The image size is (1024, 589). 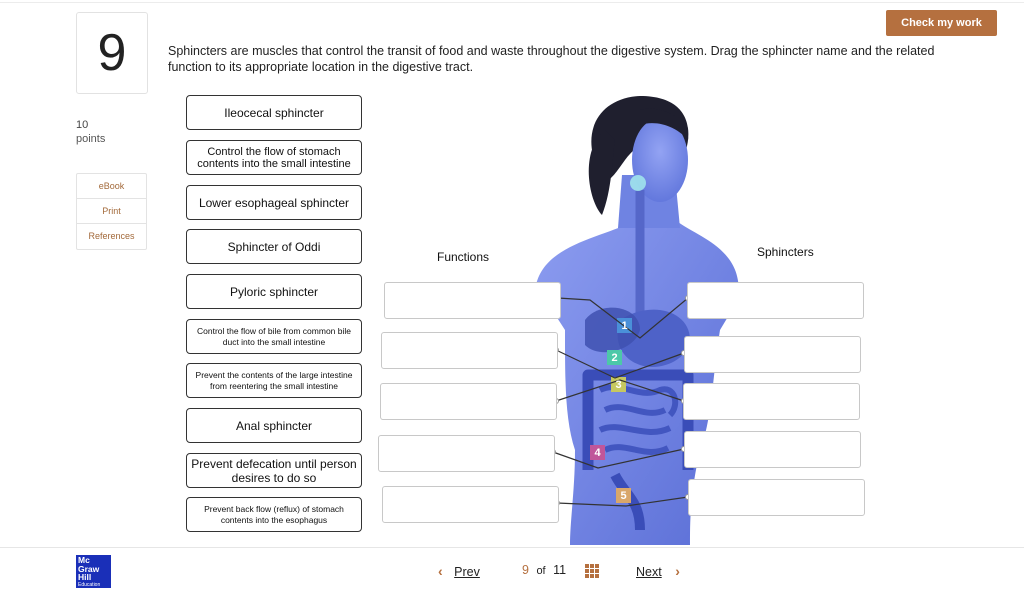 What do you see at coordinates (649, 572) in the screenshot?
I see `next-link: Next` at bounding box center [649, 572].